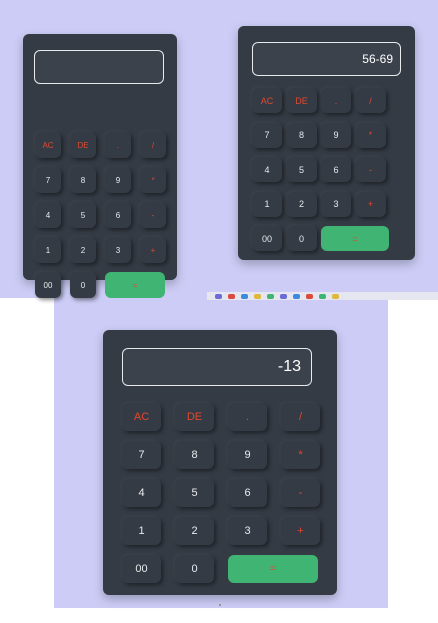 The image size is (438, 623). I want to click on calculator-display: -13, so click(217, 367).